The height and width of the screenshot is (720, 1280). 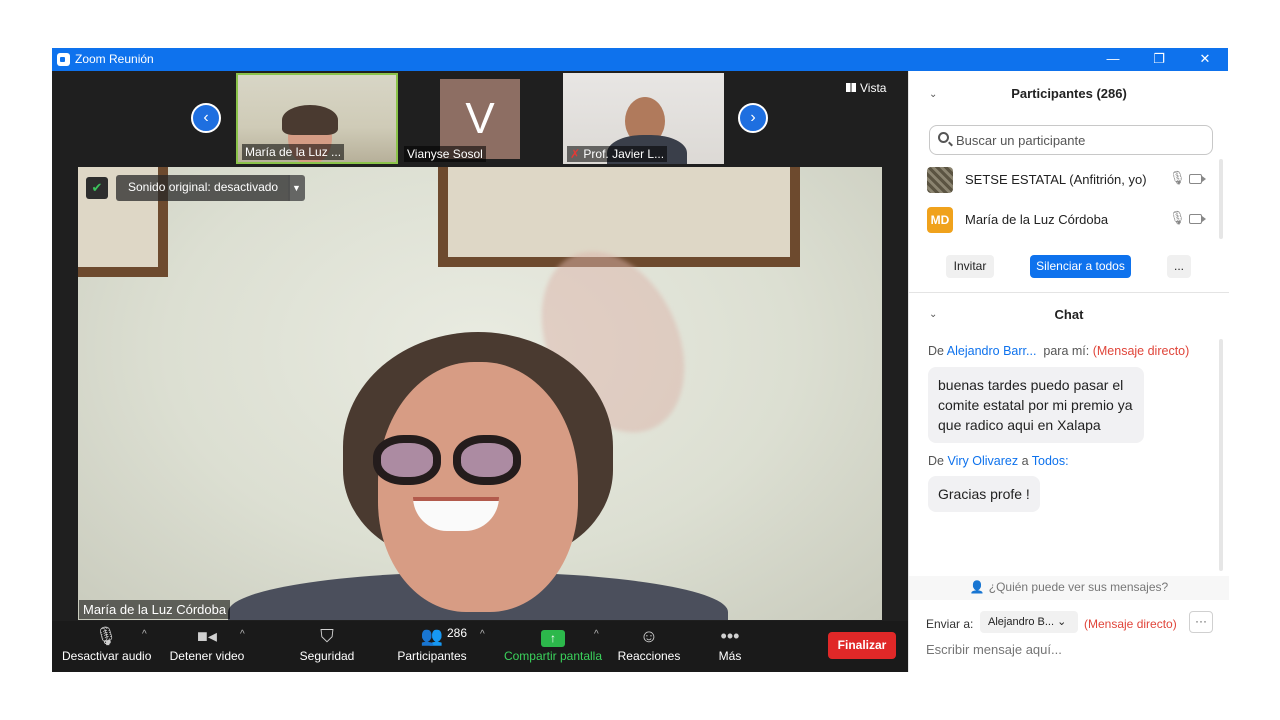 I want to click on participants-scrollbar, so click(x=1221, y=199).